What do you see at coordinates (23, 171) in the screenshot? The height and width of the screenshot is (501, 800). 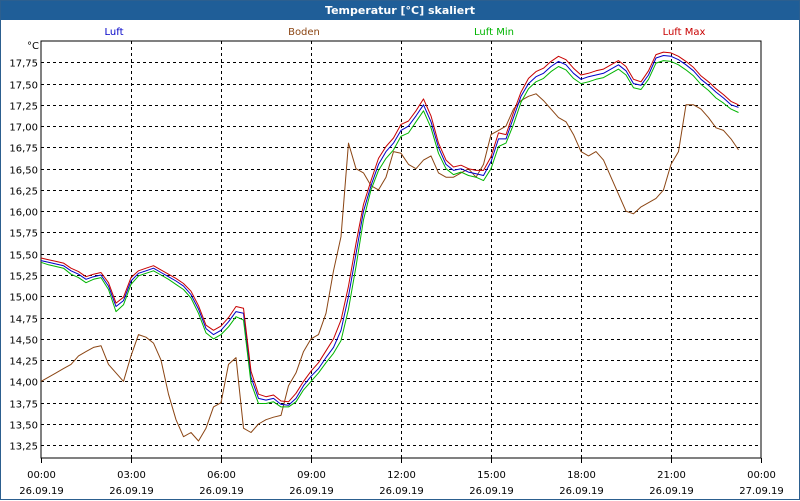 I see `y-tick-label: 16,50` at bounding box center [23, 171].